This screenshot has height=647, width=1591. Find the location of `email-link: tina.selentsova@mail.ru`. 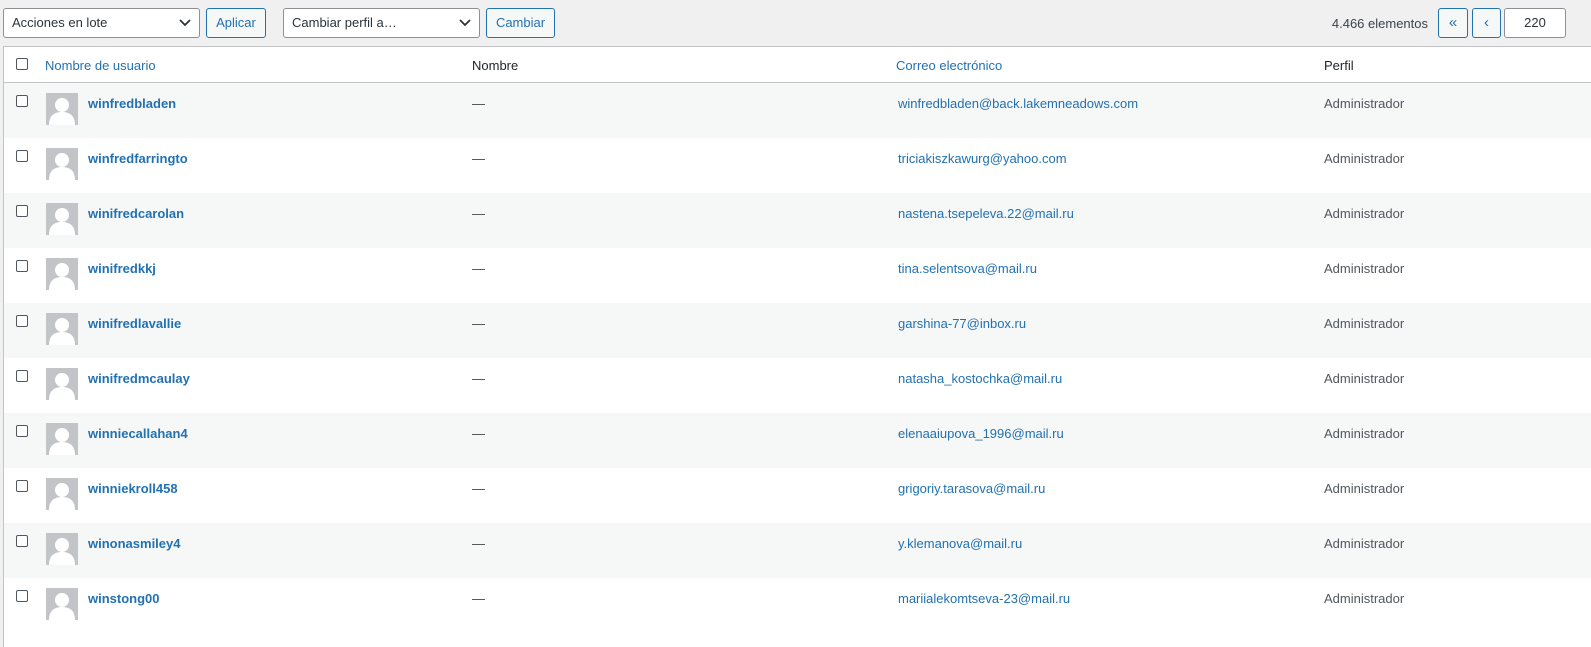

email-link: tina.selentsova@mail.ru is located at coordinates (967, 268).